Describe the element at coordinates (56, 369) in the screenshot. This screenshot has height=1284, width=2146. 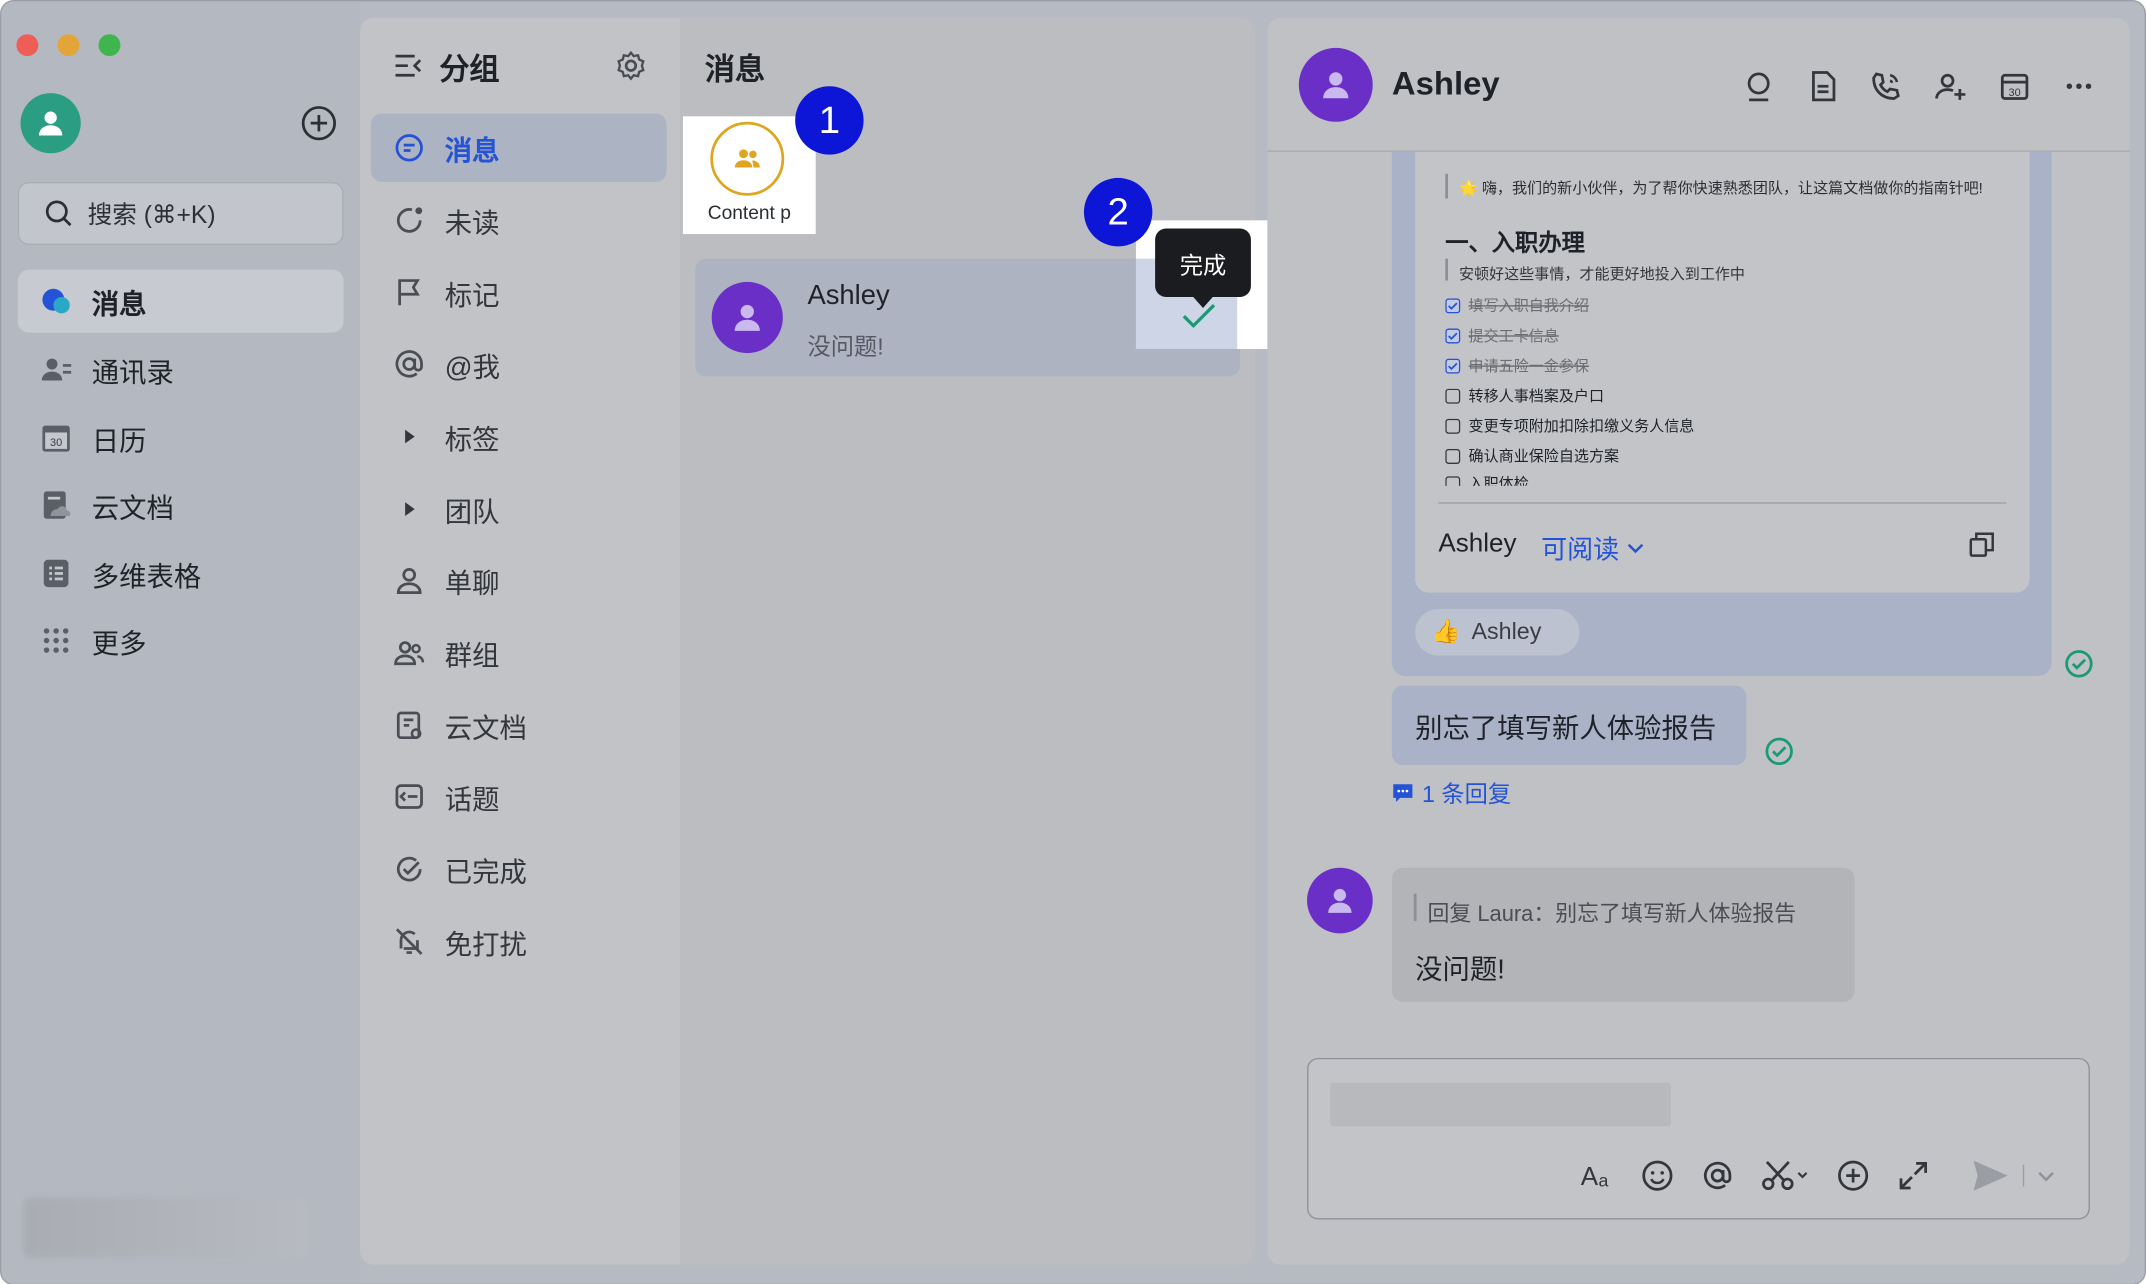
I see `contacts-icon` at that location.